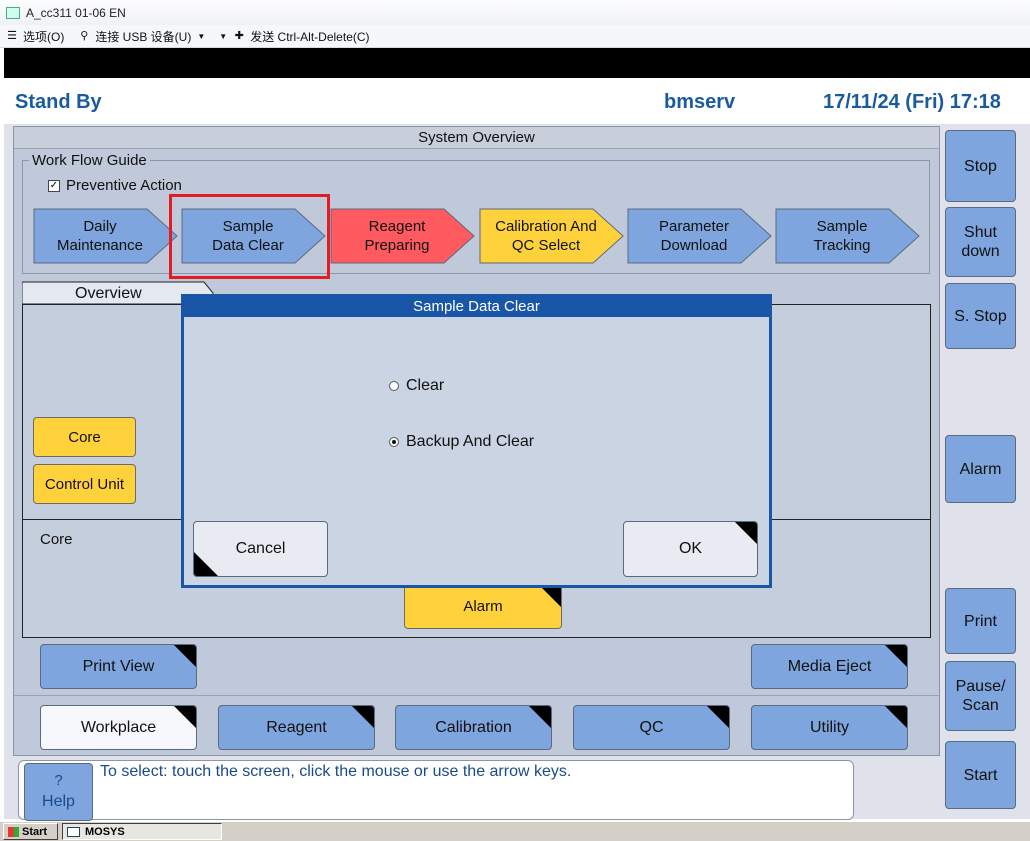 The width and height of the screenshot is (1030, 841). I want to click on tab-reagent-label: Reagent, so click(296, 727).